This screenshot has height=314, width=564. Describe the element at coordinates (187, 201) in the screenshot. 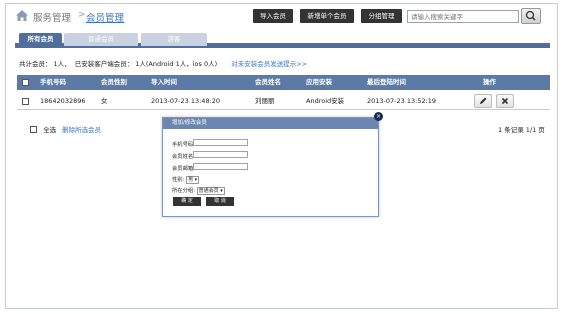

I see `confirm-button: 确 定` at that location.